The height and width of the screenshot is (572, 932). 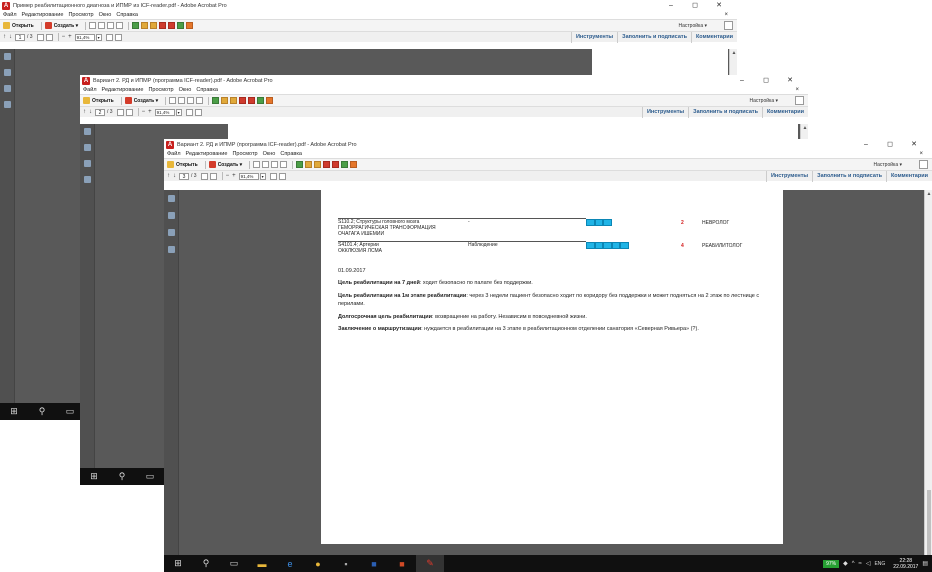 I want to click on bookmarks-icon, so click(x=7, y=72).